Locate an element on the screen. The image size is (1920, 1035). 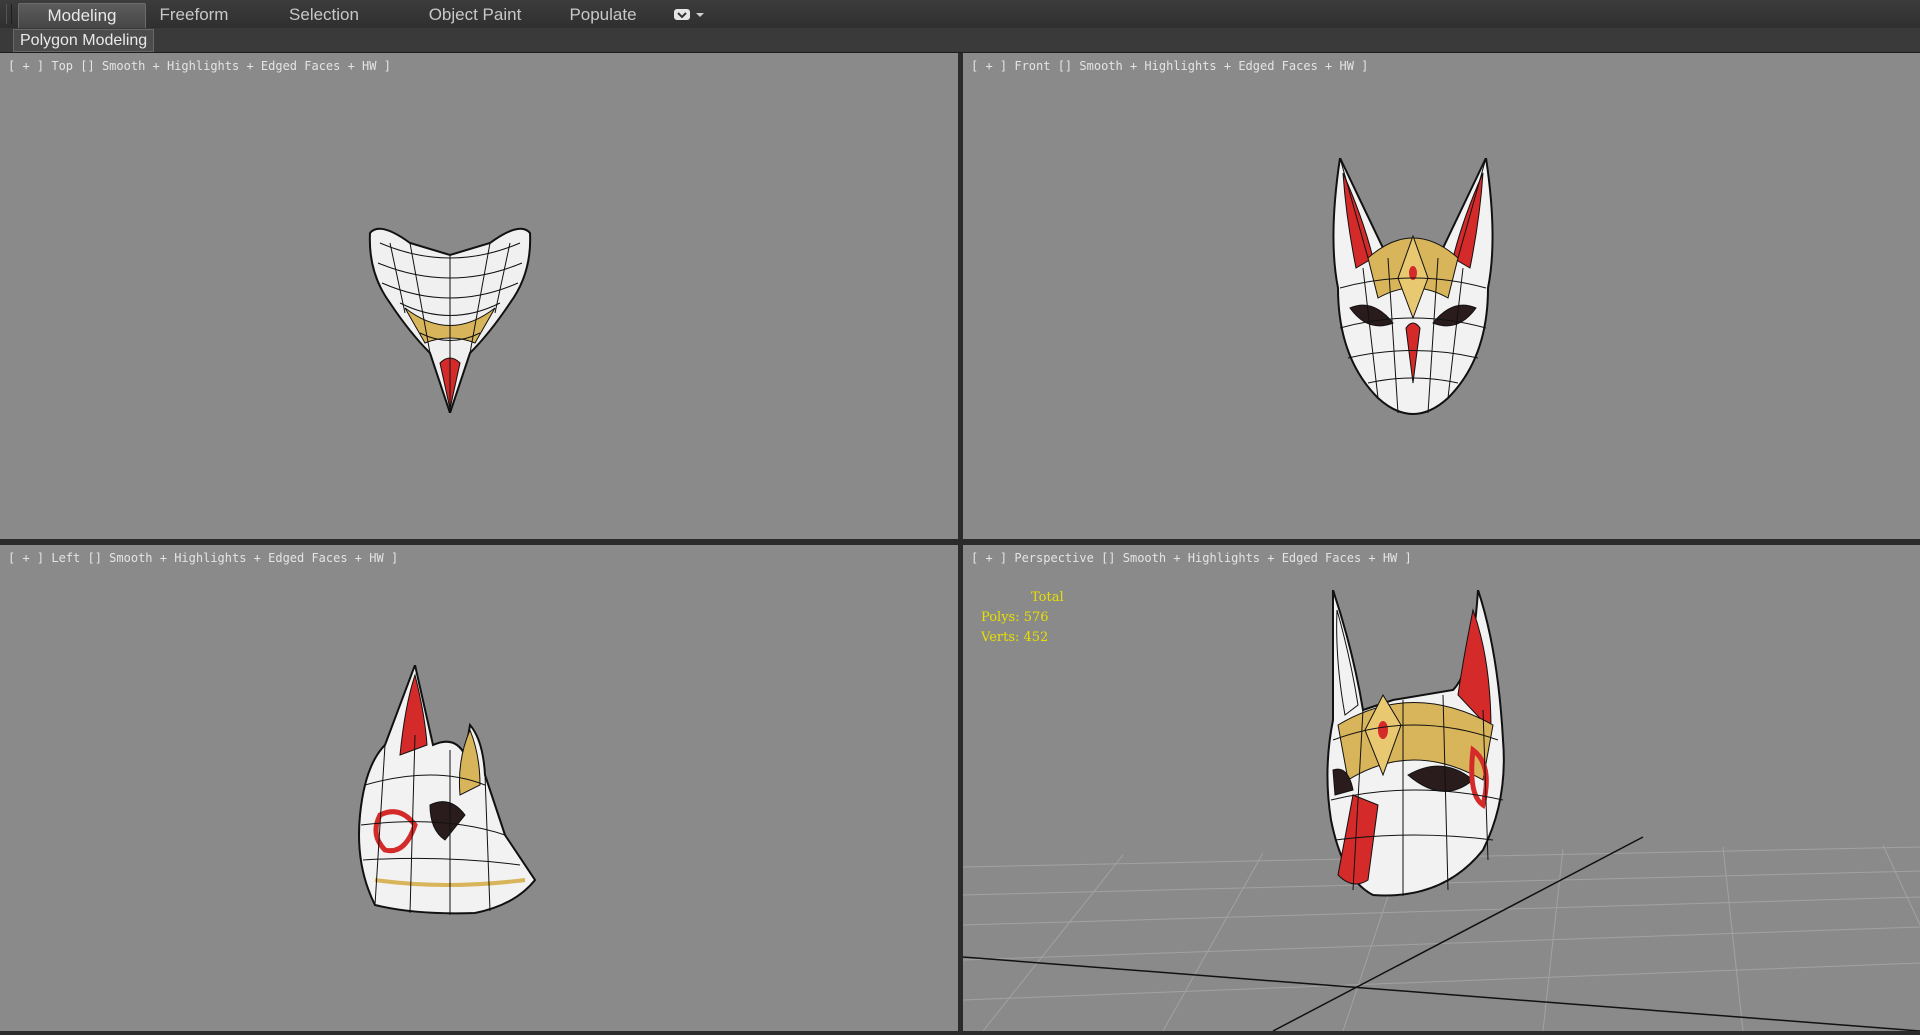
fox-mask-left-view is located at coordinates (447, 795).